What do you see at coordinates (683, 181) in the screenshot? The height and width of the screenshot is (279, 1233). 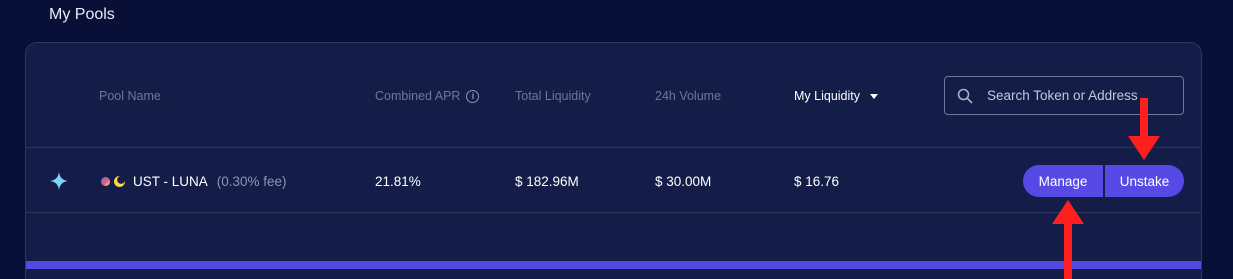 I see `volume-24h-value: $ 30.00M` at bounding box center [683, 181].